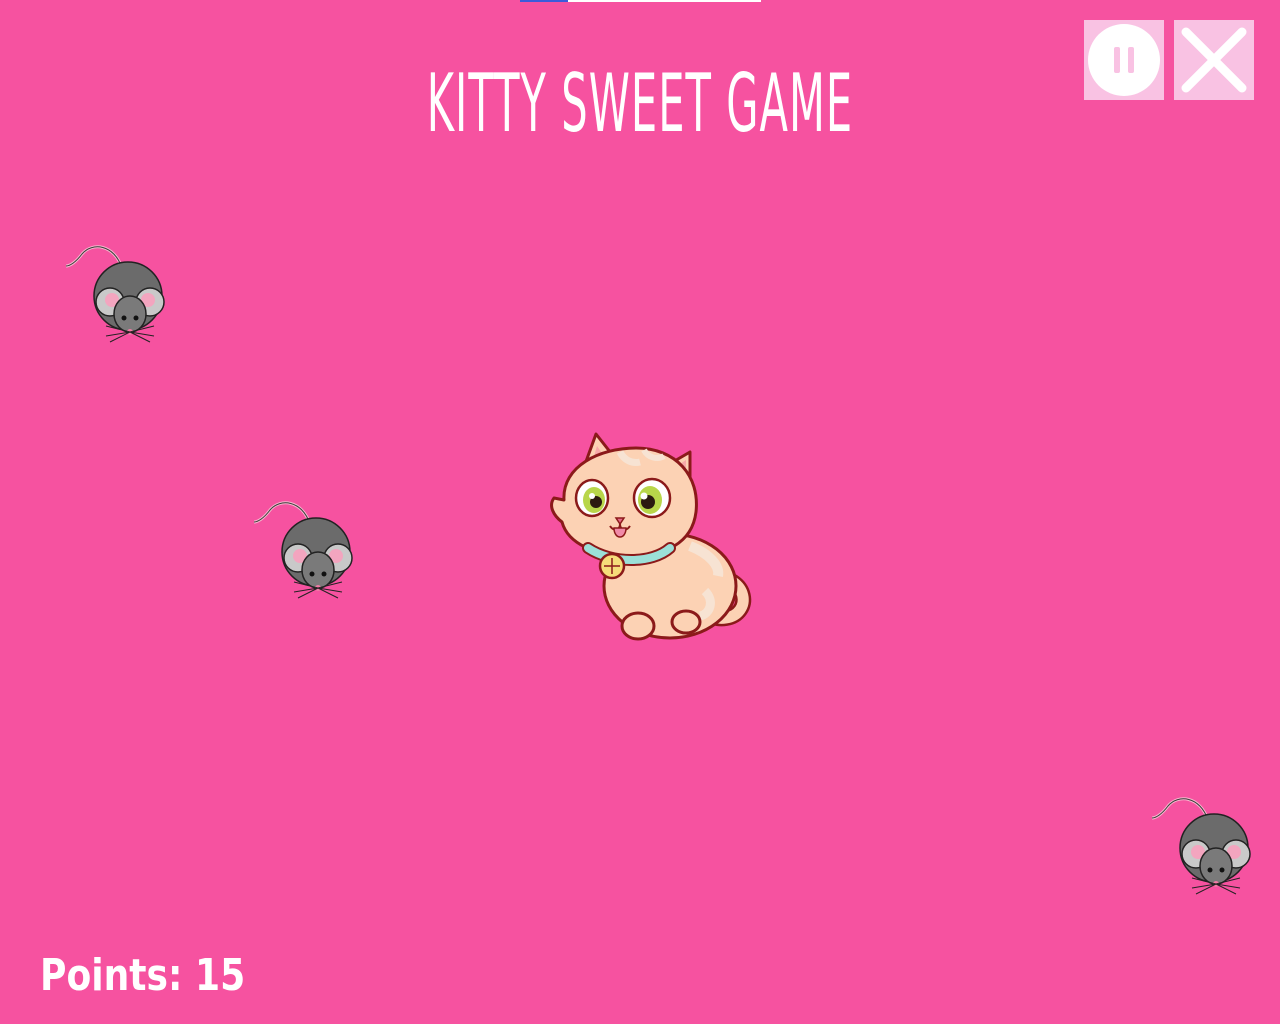  I want to click on points-label: Points: 15, so click(143, 975).